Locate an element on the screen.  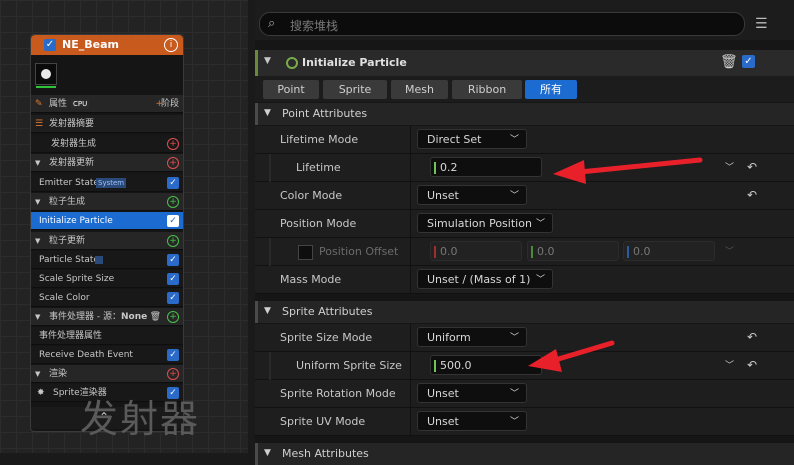
annotation-arrows is located at coordinates (615, 264).